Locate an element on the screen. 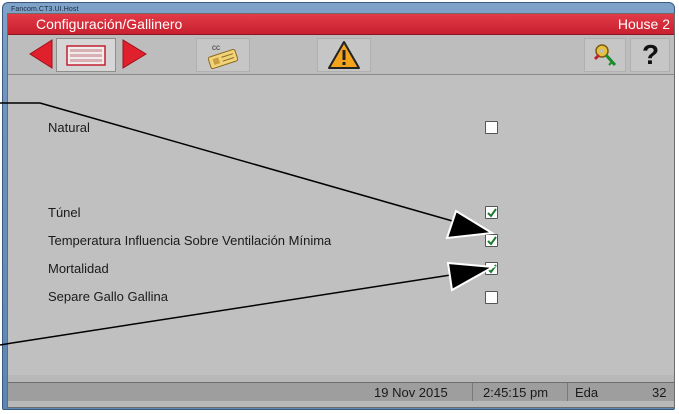 This screenshot has width=679, height=414. setting-label-natural: Natural is located at coordinates (69, 127).